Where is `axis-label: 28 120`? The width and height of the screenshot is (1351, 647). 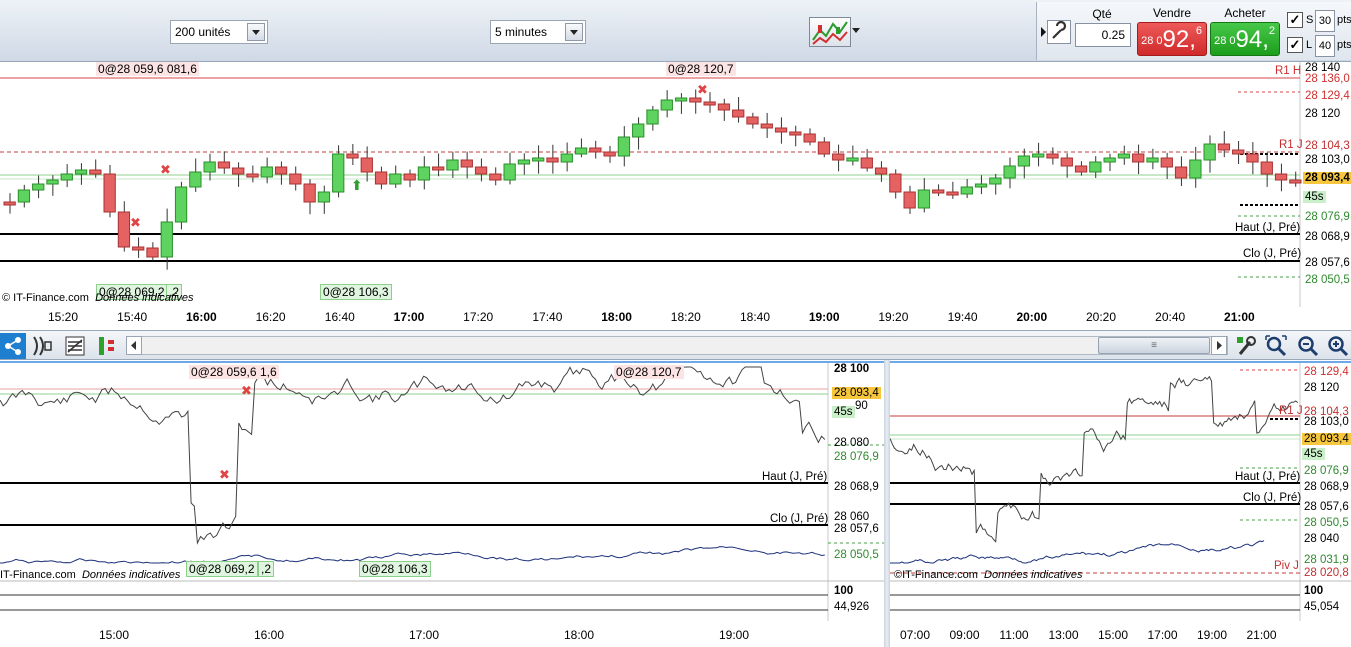 axis-label: 28 120 is located at coordinates (1322, 388).